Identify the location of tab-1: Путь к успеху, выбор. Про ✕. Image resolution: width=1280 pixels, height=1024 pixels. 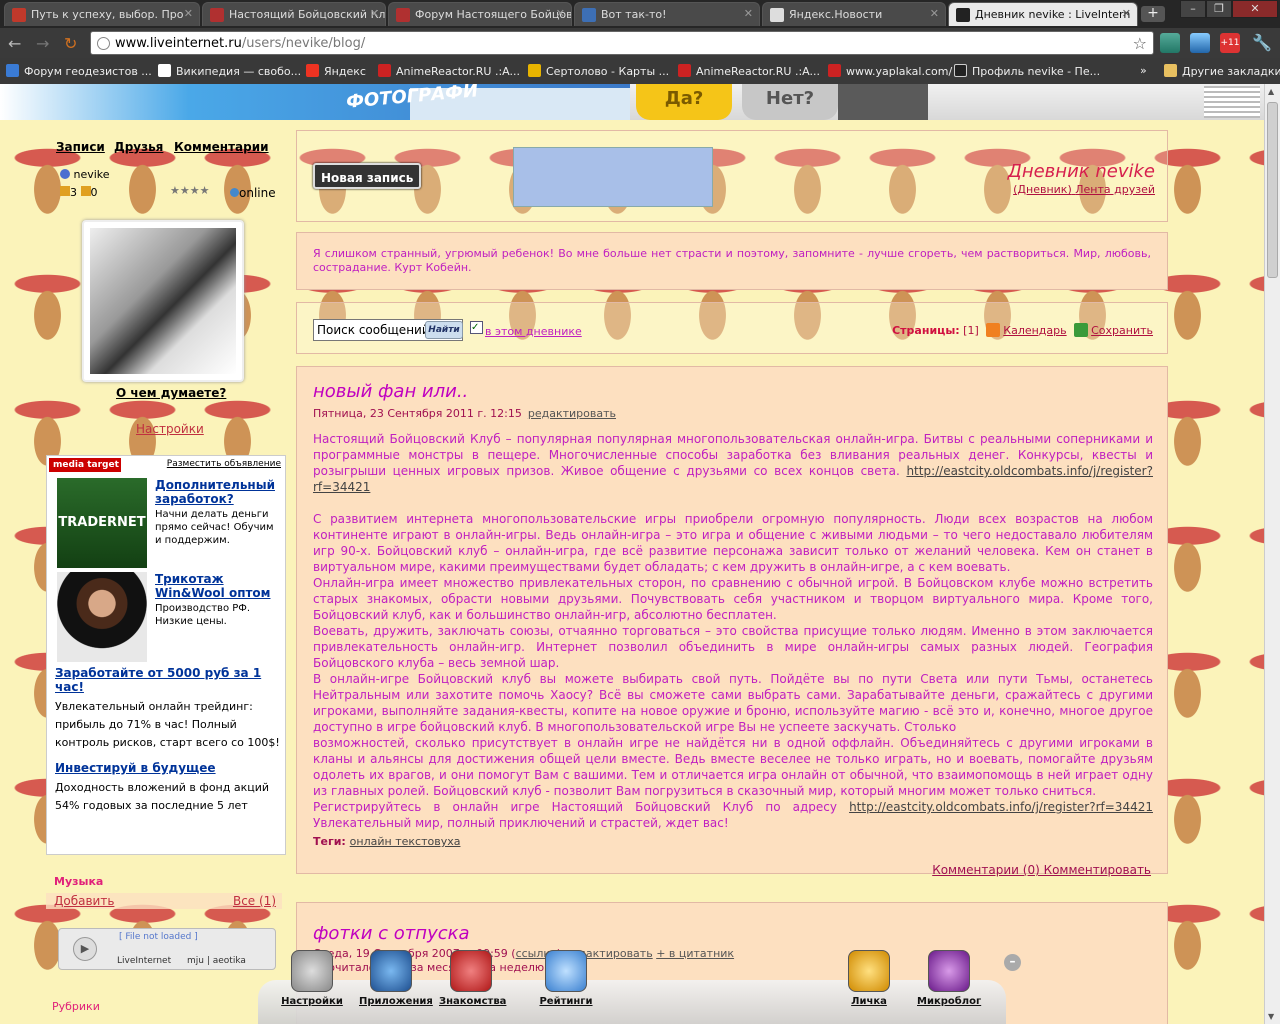
(102, 14).